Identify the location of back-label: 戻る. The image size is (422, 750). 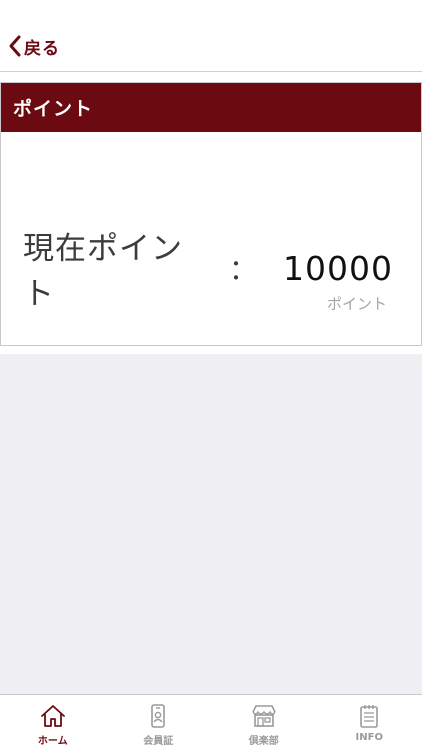
(42, 48).